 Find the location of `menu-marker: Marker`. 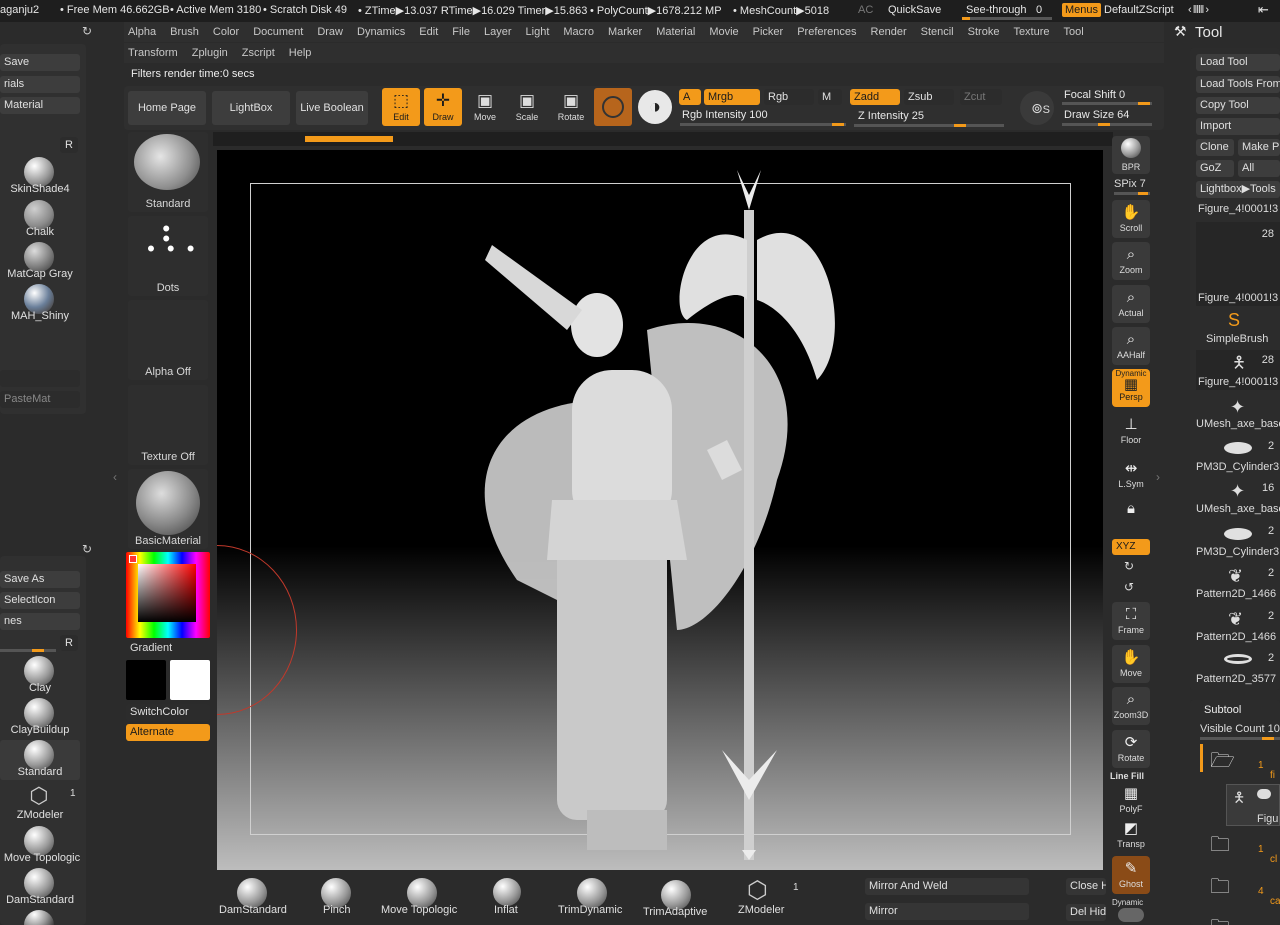

menu-marker: Marker is located at coordinates (625, 32).